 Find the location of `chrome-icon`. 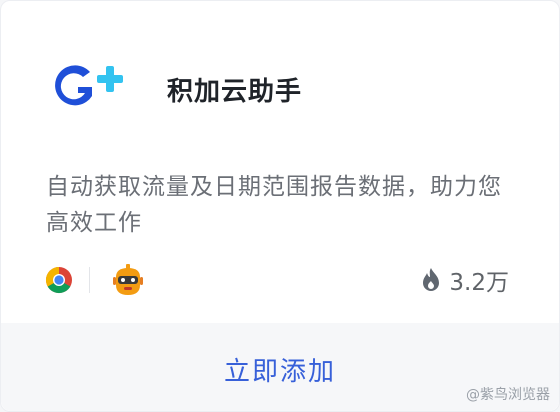

chrome-icon is located at coordinates (58, 280).